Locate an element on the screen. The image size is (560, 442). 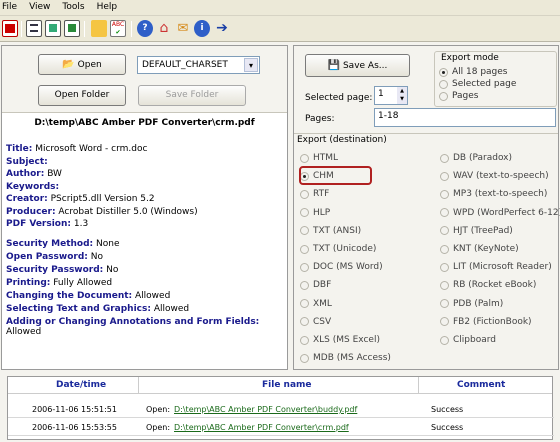
row-file-link: D:\temp\ABC Amber PDF Converter\crm.pdf is located at coordinates (261, 427).